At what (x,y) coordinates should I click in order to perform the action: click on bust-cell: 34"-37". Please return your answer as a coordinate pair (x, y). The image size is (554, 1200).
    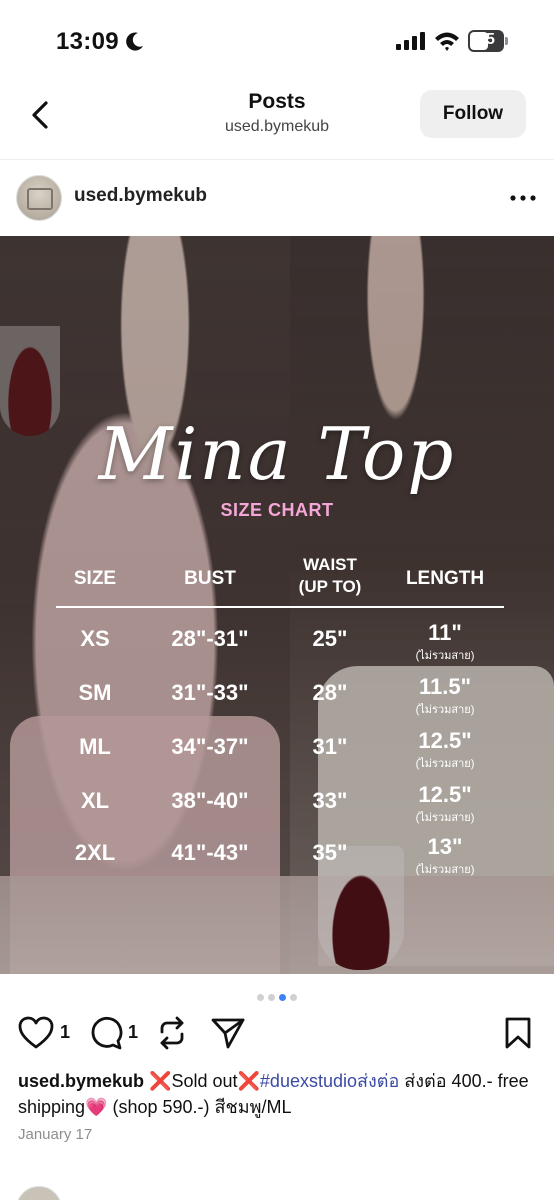
    Looking at the image, I should click on (210, 746).